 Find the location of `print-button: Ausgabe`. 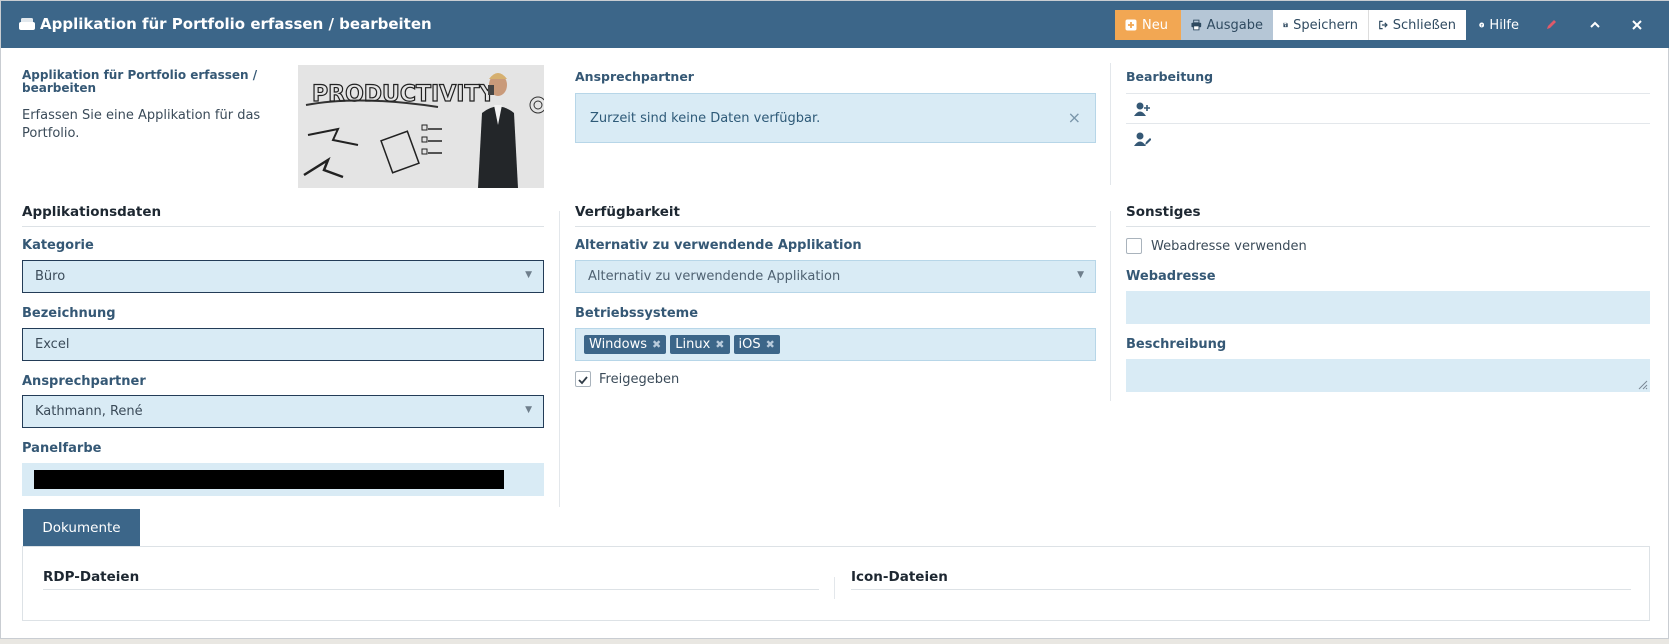

print-button: Ausgabe is located at coordinates (1227, 25).